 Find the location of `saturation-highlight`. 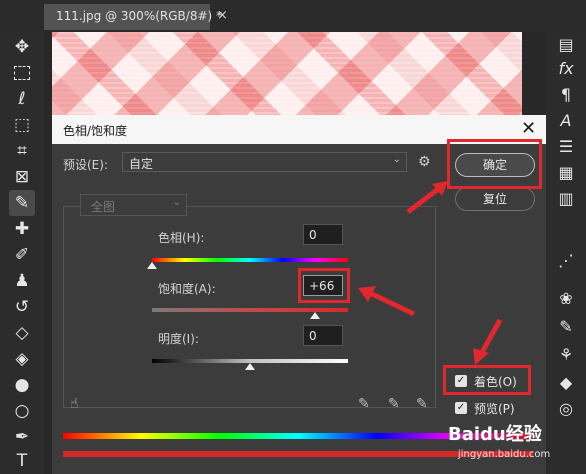

saturation-highlight is located at coordinates (324, 285).